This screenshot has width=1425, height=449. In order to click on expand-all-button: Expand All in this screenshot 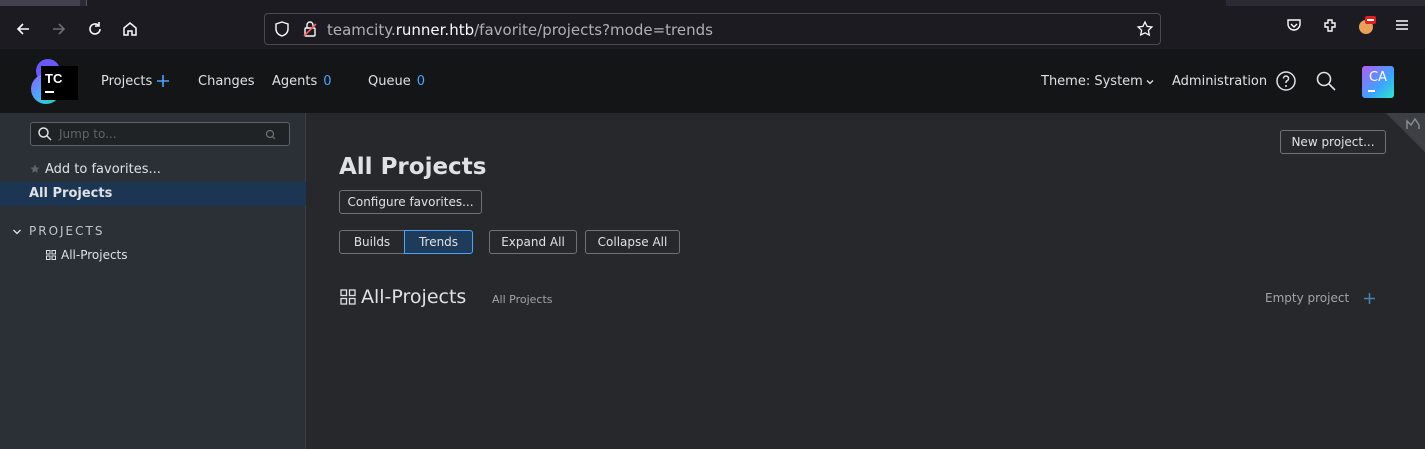, I will do `click(533, 242)`.